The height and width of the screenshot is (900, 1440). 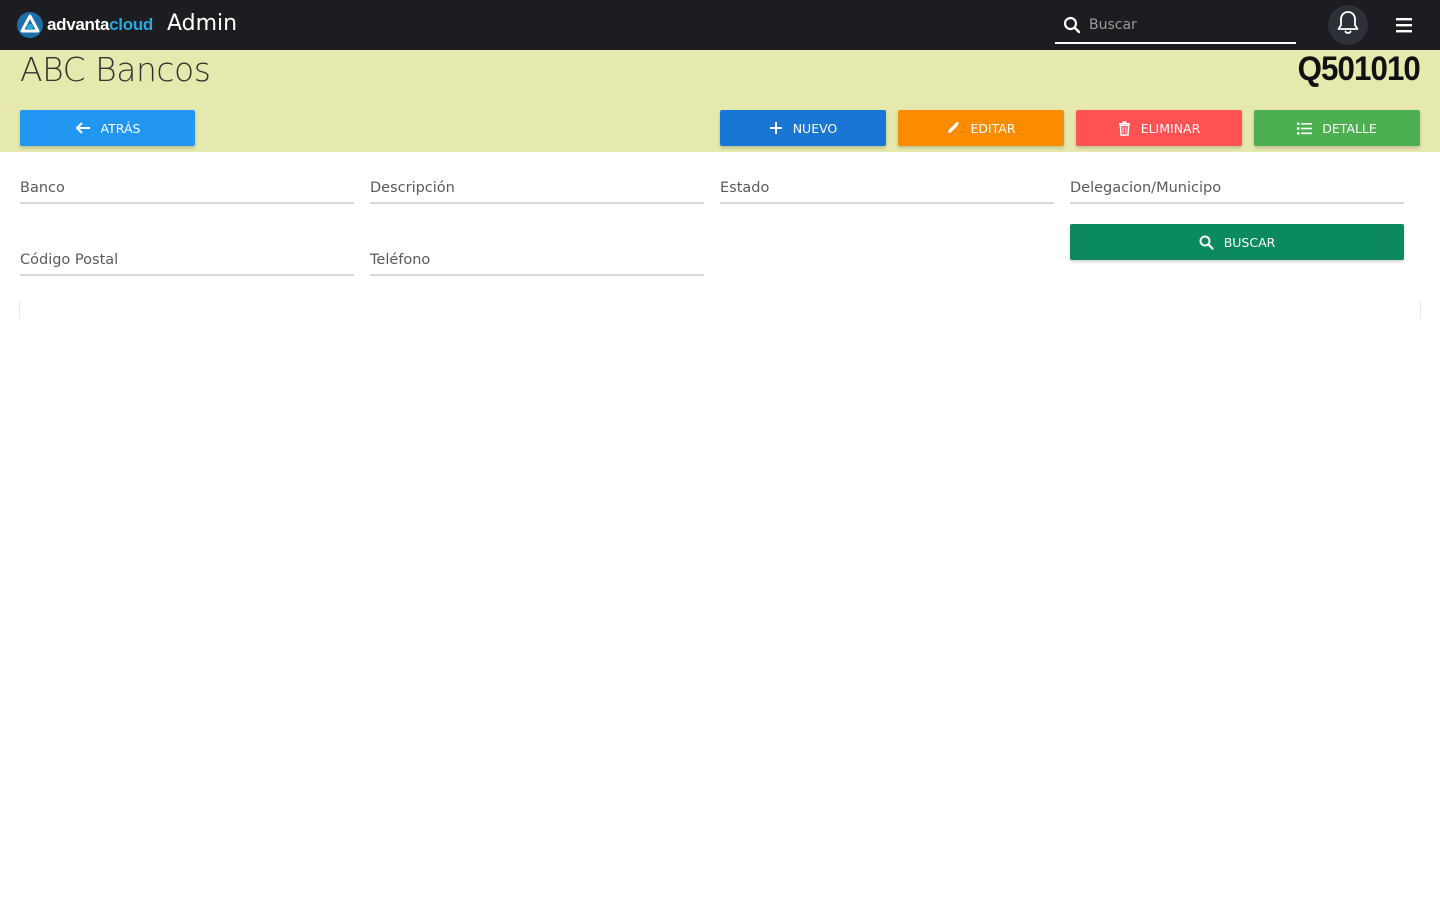 I want to click on page-code: Q501010, so click(x=1359, y=69).